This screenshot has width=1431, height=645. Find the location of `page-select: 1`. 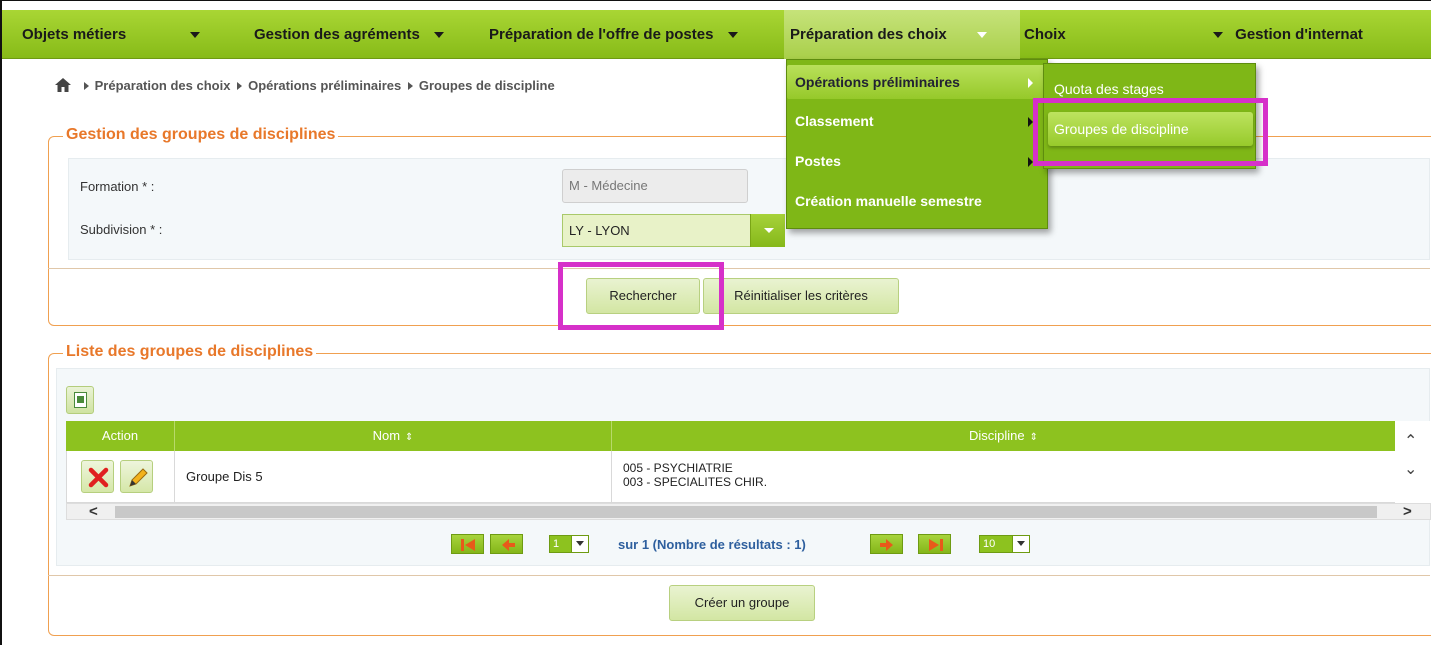

page-select: 1 is located at coordinates (569, 544).